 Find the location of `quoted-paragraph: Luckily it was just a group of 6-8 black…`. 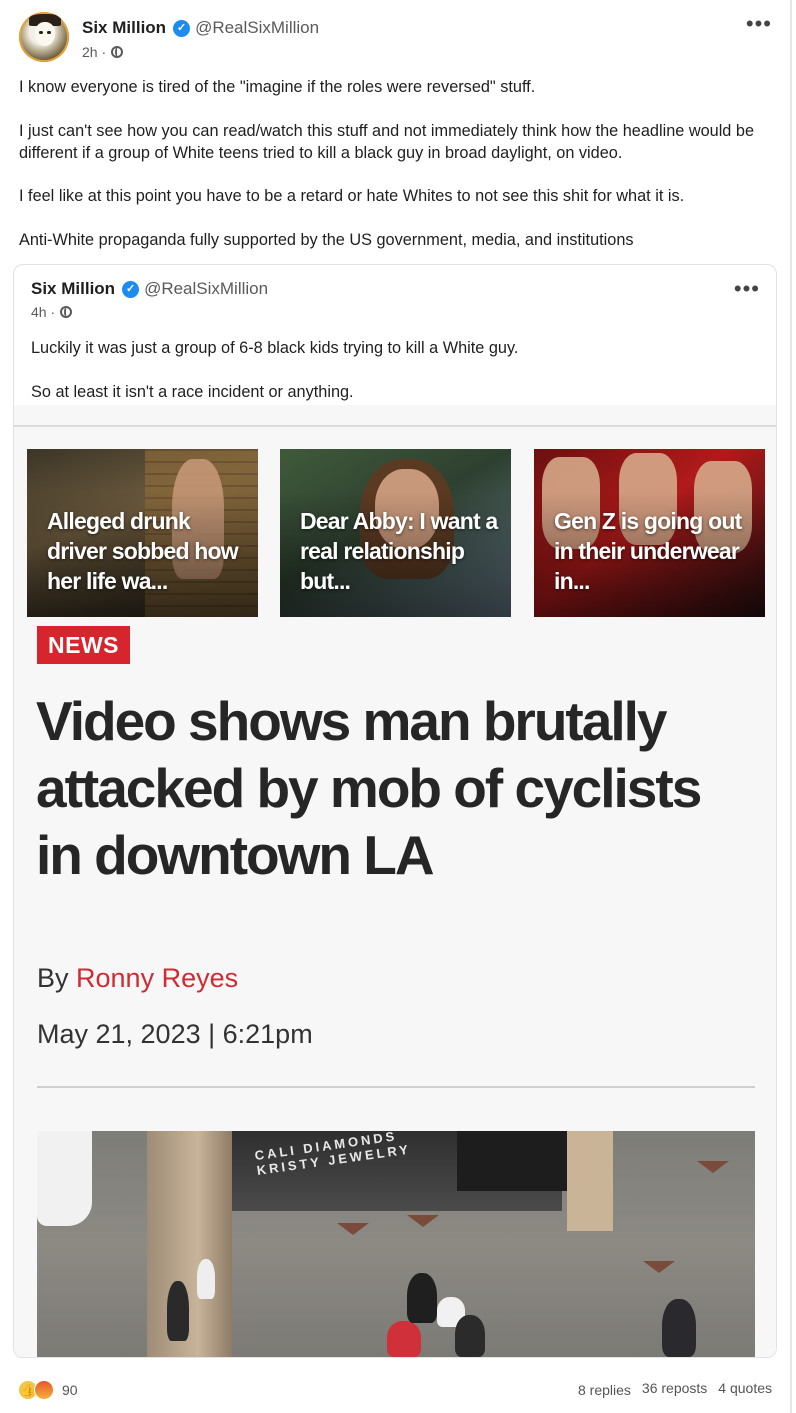

quoted-paragraph: Luckily it was just a group of 6-8 black… is located at coordinates (275, 348).